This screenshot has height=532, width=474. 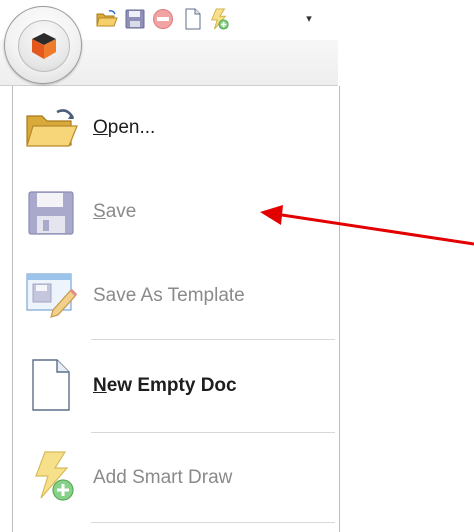 I want to click on menu-item-save-label: Save, so click(x=115, y=211).